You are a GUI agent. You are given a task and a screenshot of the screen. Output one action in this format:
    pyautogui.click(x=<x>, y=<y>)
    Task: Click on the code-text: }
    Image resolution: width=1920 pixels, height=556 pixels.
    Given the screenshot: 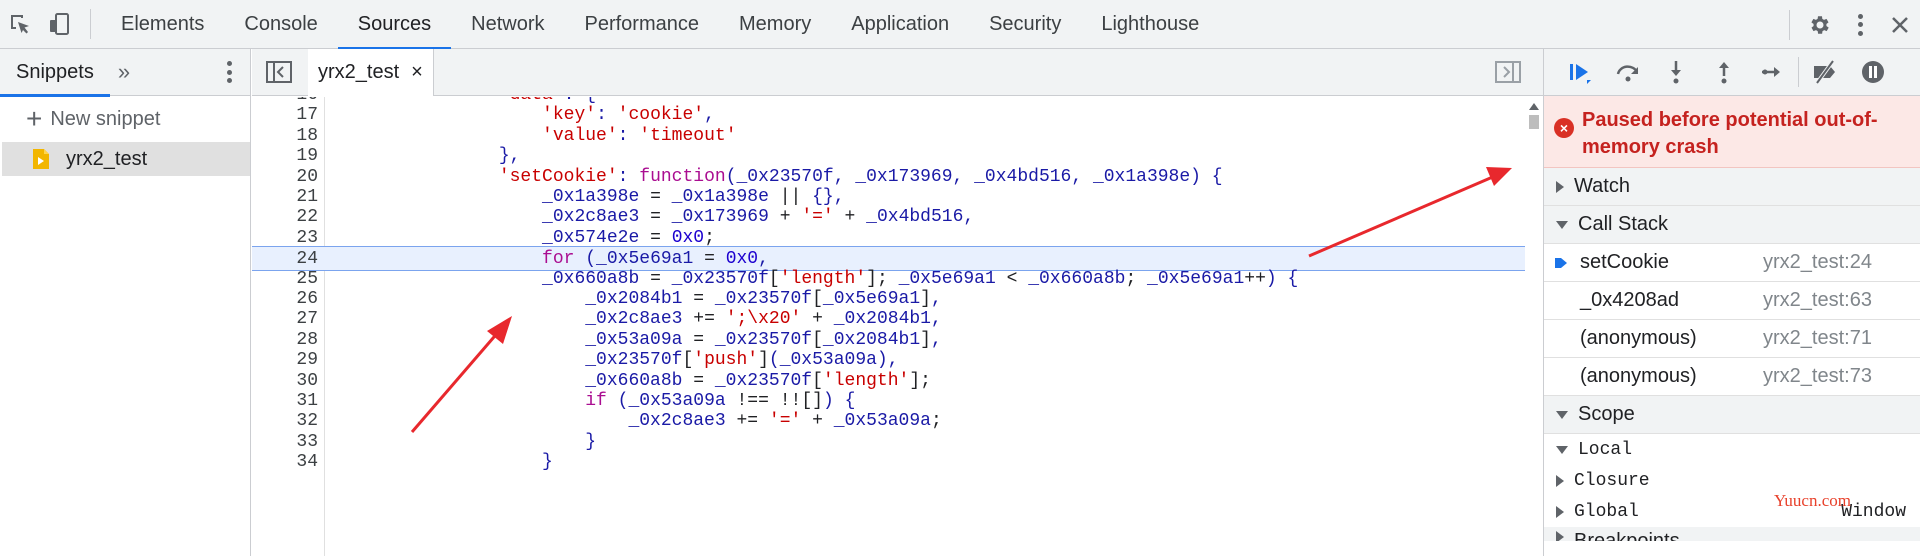 What is the action you would take?
    pyautogui.click(x=439, y=462)
    